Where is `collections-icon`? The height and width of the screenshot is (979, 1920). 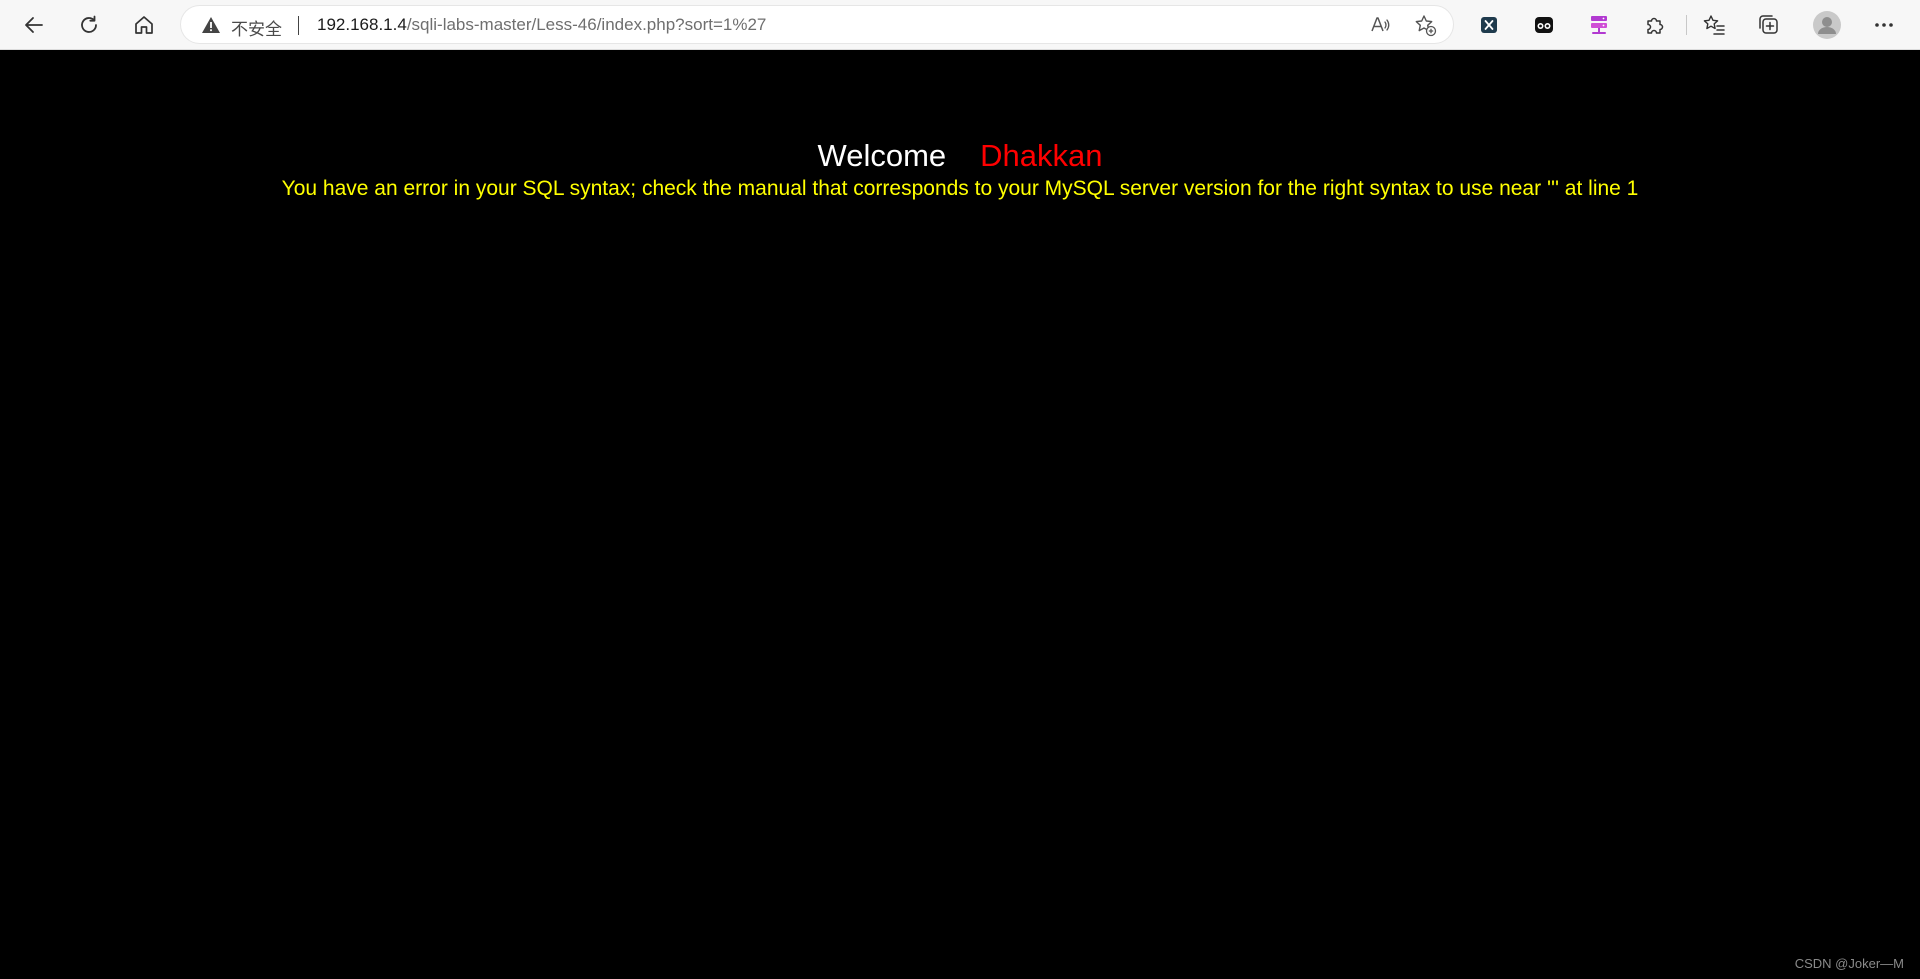
collections-icon is located at coordinates (1768, 24).